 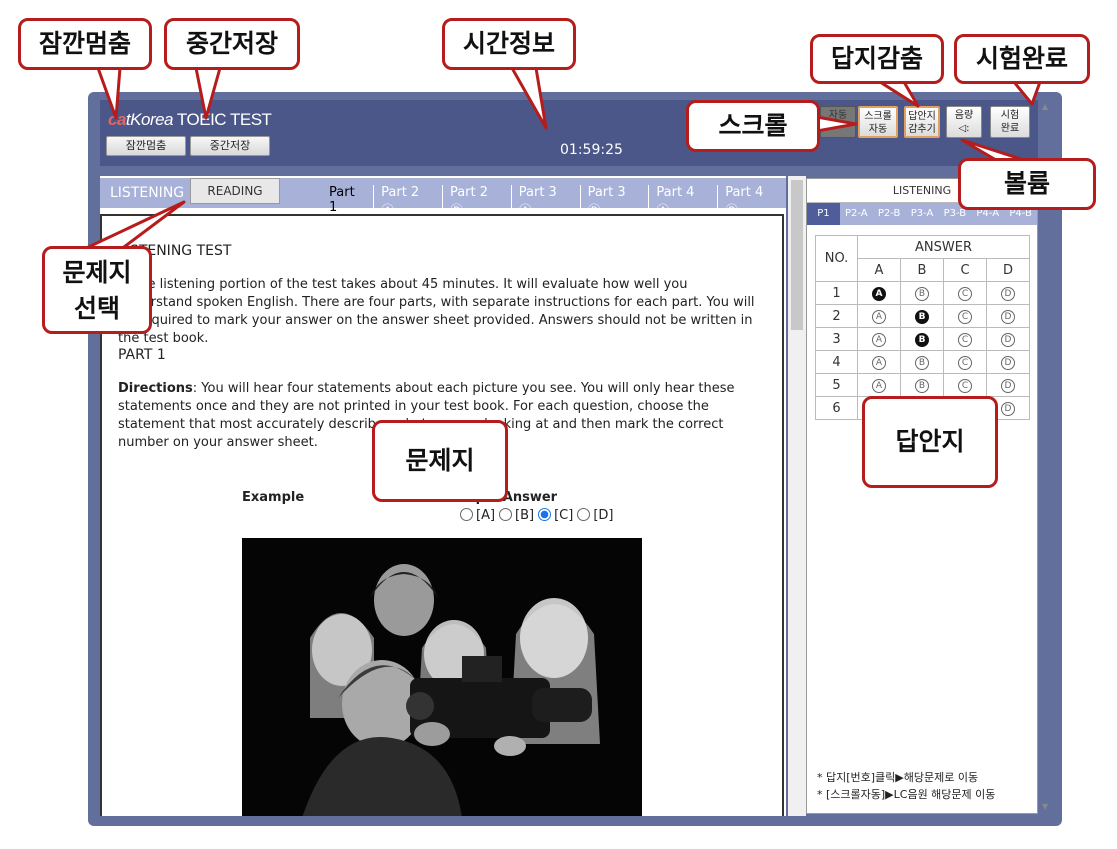 I want to click on callout-pause: 잠깐멈춤, so click(x=85, y=44).